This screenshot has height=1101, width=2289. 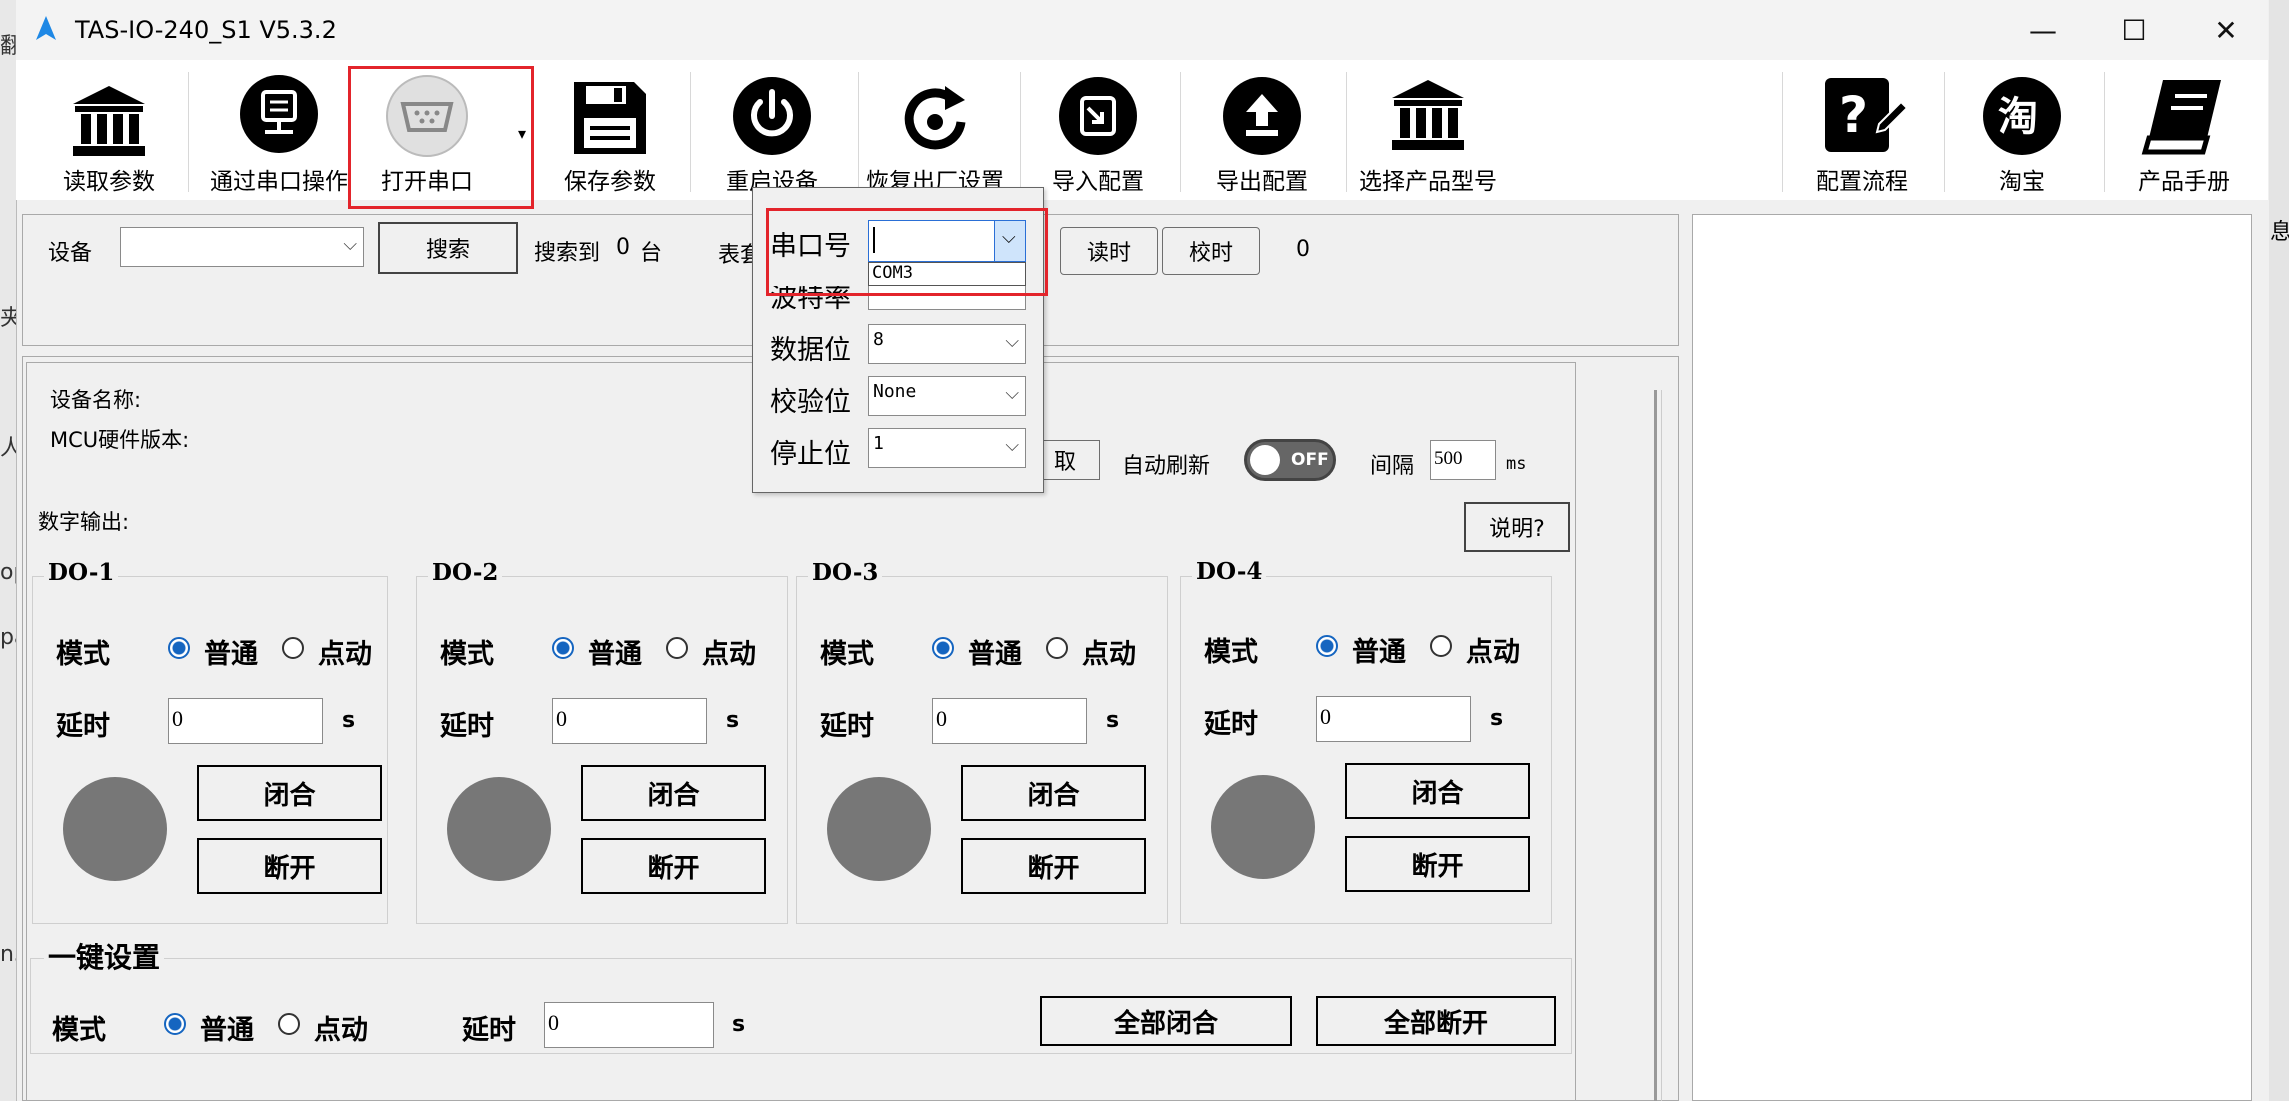 I want to click on config-flow-button: ? 配置流程, so click(x=1862, y=134).